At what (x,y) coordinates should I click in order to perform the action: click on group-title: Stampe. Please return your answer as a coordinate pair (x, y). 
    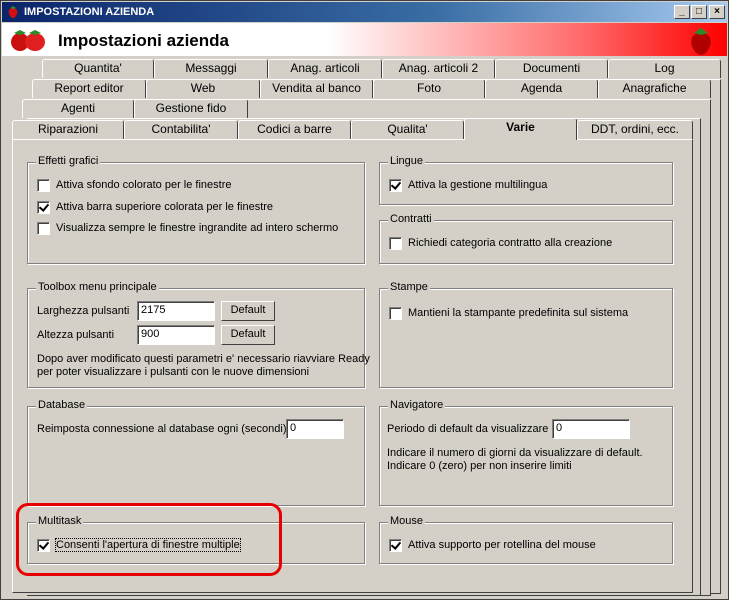
    Looking at the image, I should click on (409, 287).